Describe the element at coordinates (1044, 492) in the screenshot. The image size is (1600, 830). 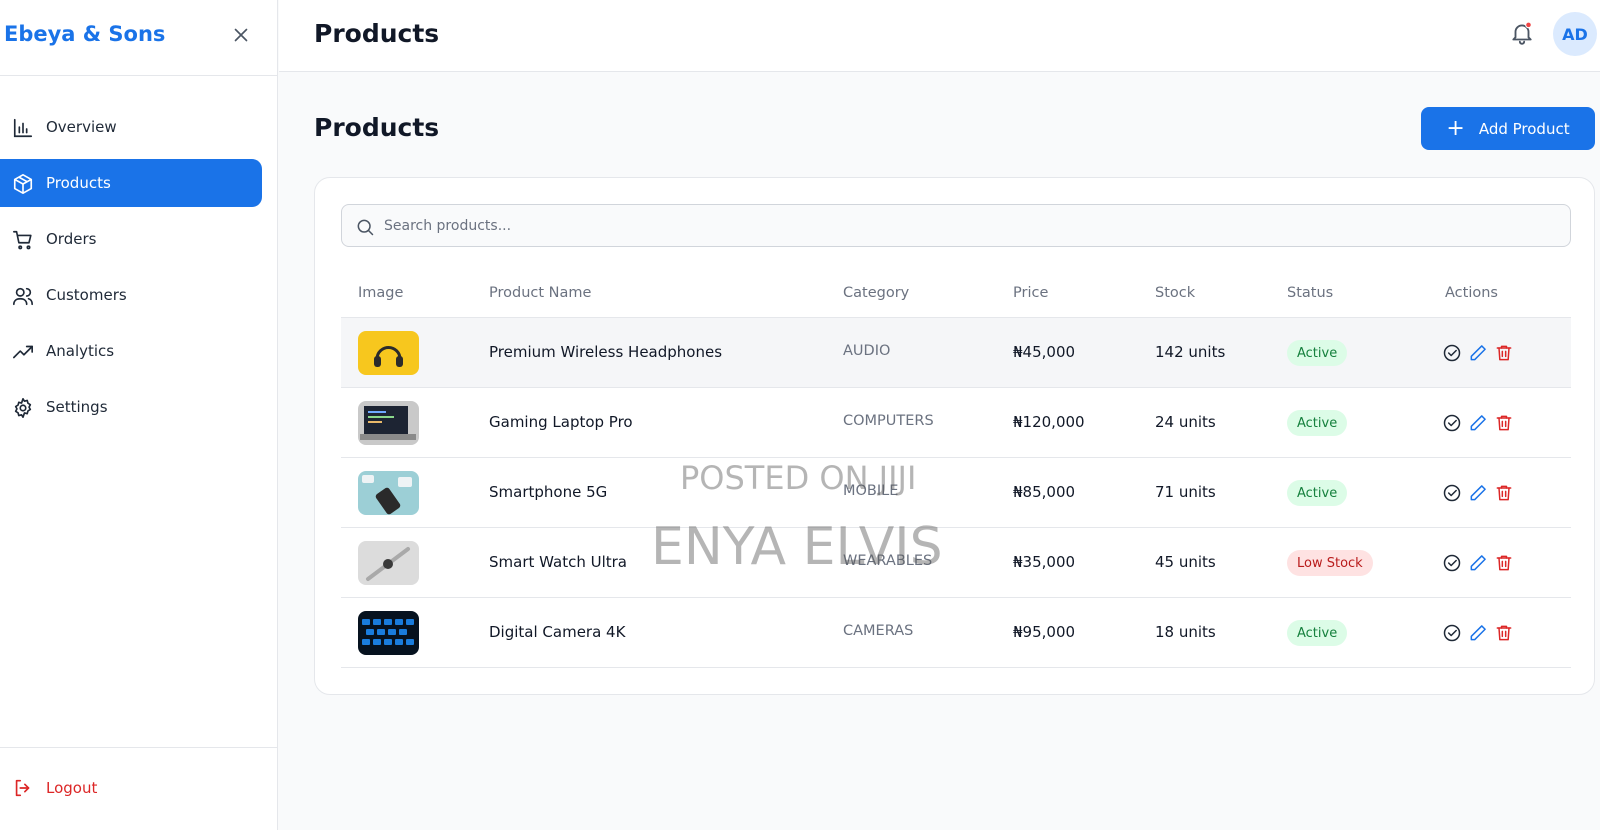
I see `product-price: ₦85,000` at that location.